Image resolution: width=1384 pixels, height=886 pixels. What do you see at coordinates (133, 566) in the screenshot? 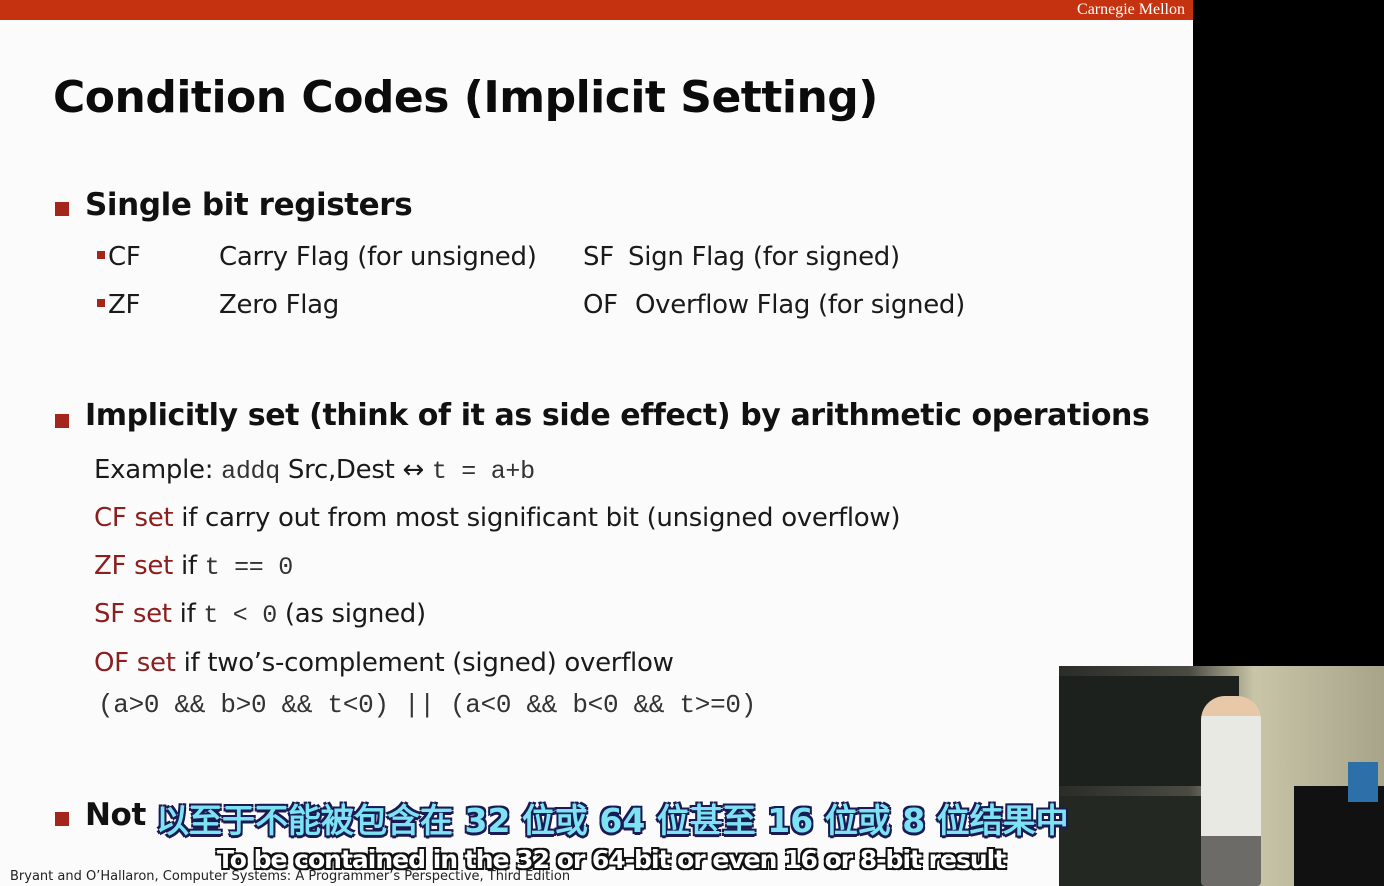
I see `zf-set-label: ZF set` at bounding box center [133, 566].